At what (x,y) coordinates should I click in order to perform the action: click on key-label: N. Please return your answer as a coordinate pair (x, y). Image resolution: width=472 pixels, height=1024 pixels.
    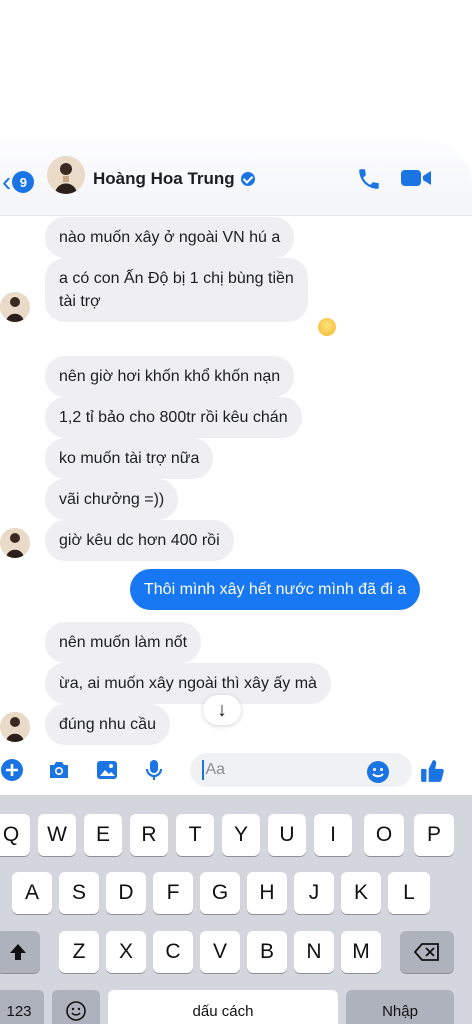
    Looking at the image, I should click on (314, 951).